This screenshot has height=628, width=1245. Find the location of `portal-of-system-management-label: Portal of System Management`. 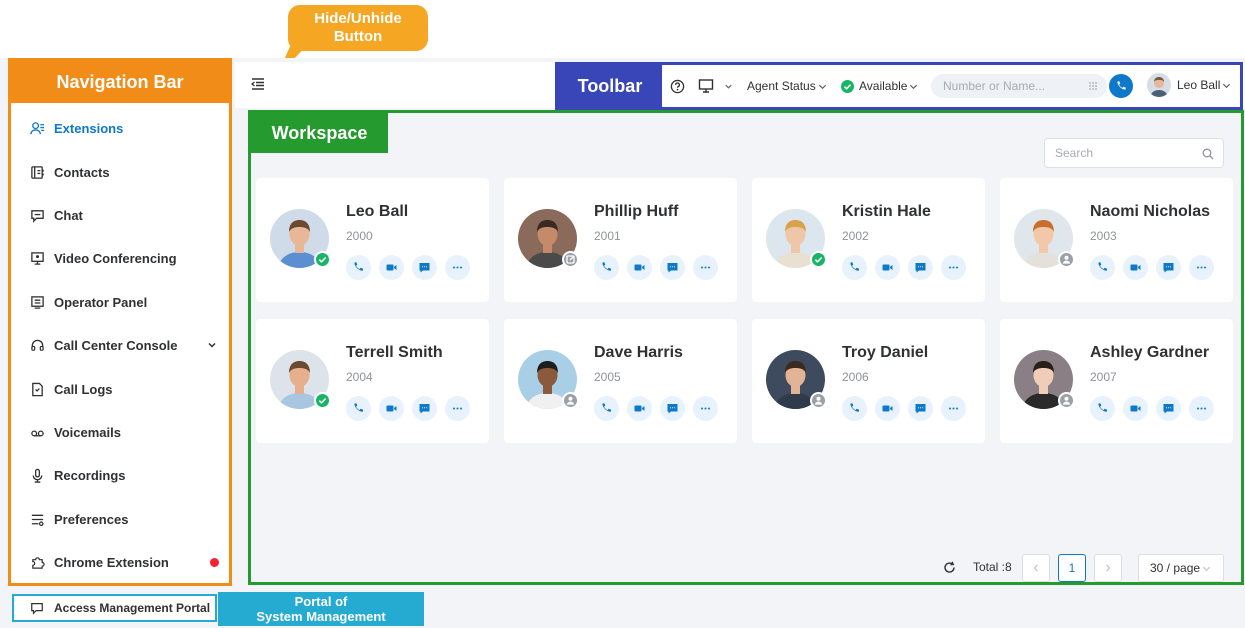

portal-of-system-management-label: Portal of System Management is located at coordinates (321, 609).